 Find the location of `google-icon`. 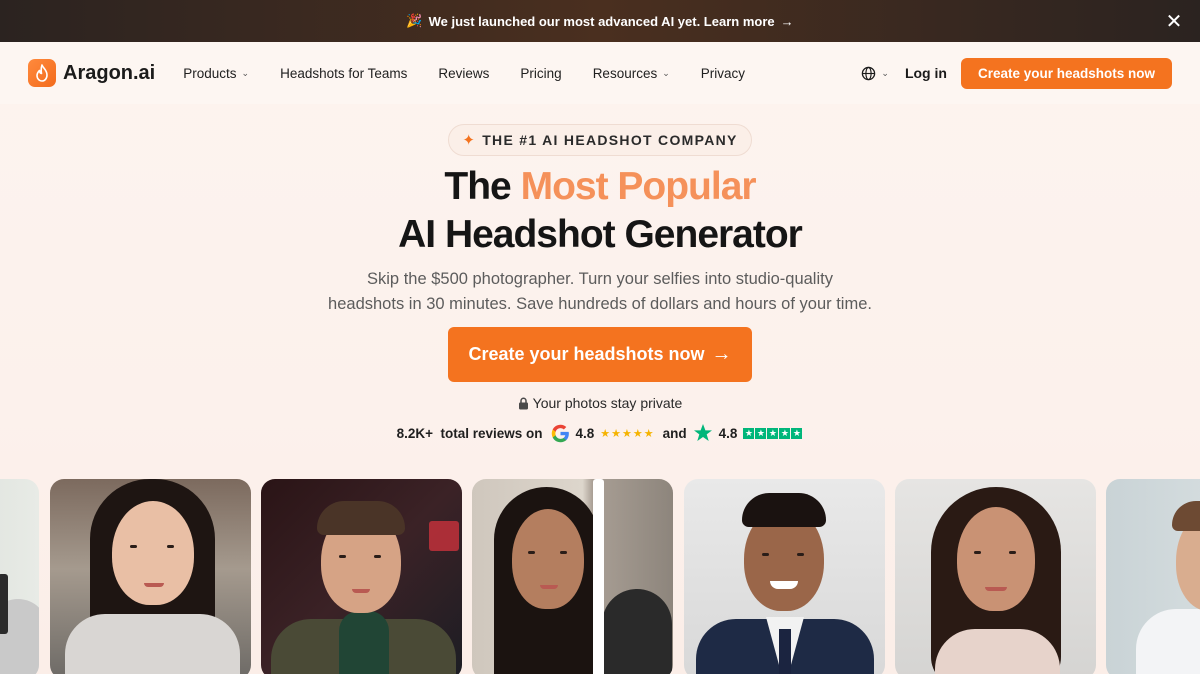

google-icon is located at coordinates (560, 433).